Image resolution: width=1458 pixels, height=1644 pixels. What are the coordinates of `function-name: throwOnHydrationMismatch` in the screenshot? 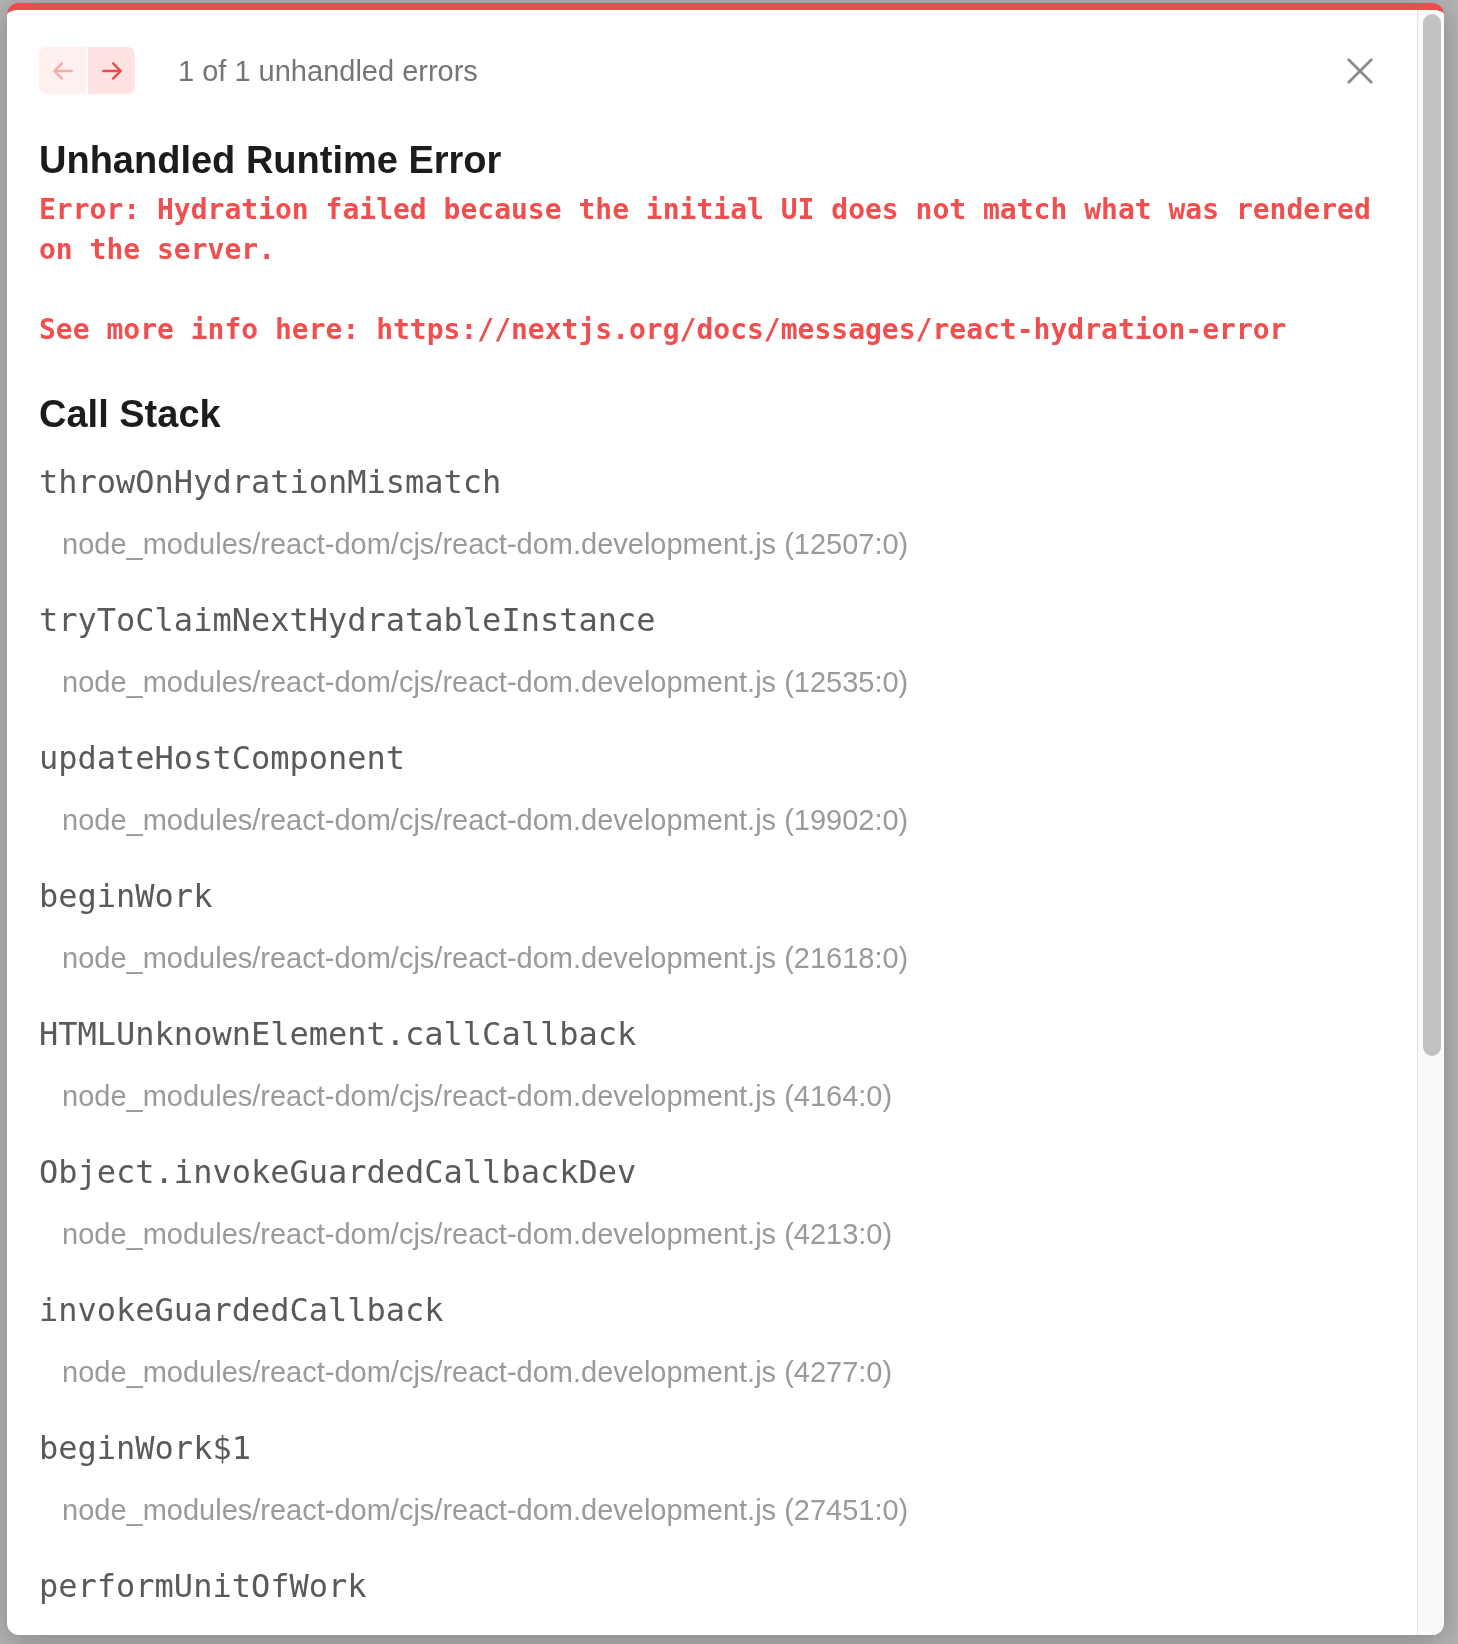 It's located at (270, 482).